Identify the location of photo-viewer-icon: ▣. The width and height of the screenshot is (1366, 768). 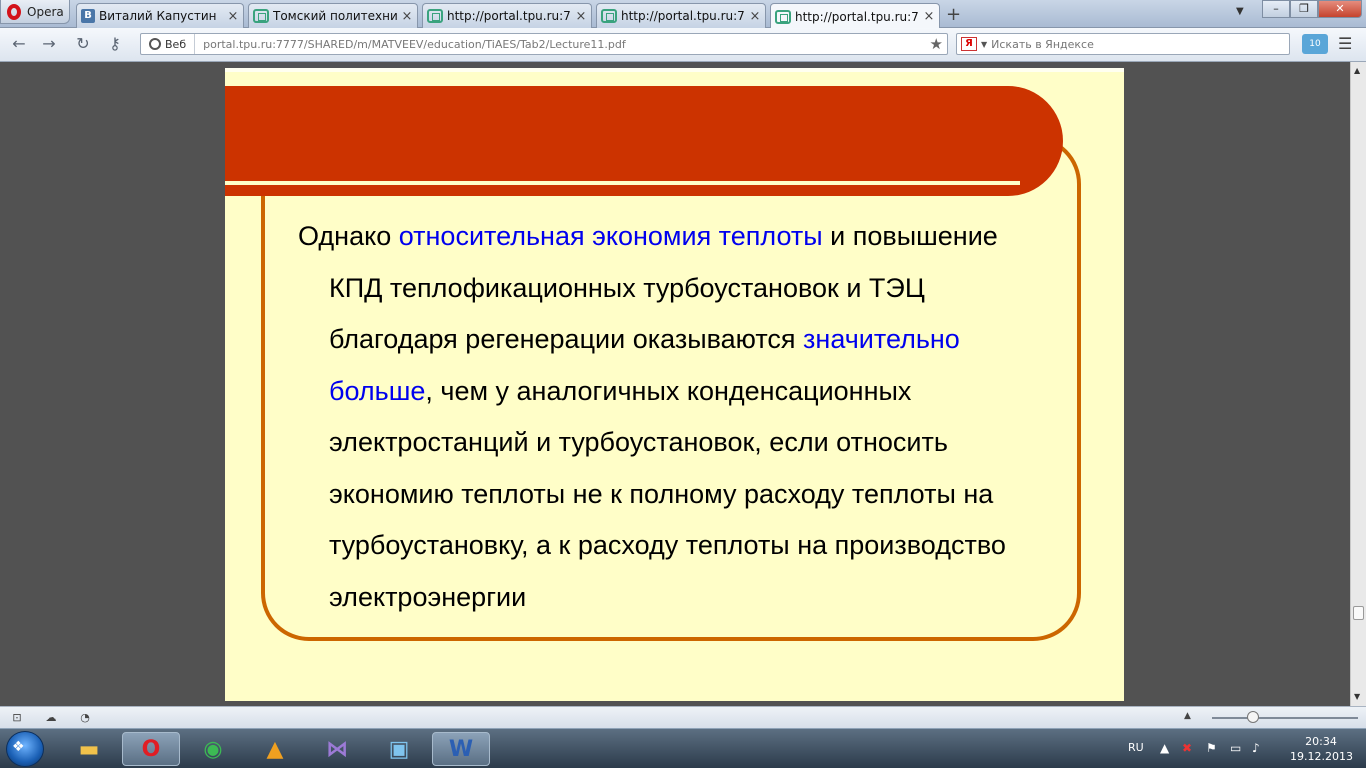
(399, 749).